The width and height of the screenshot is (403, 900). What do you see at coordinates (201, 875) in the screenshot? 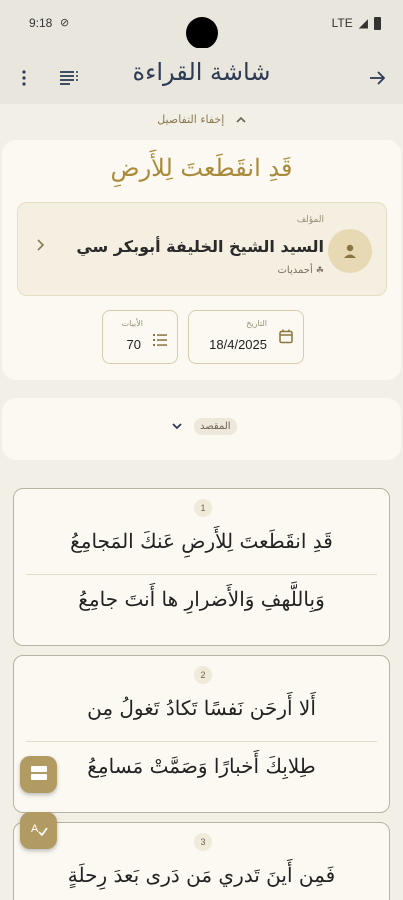
I see `verse-first-hemistich: فَمِن أَينَ تَدري مَن دَرى بَعدَ رِحلَةٍ` at bounding box center [201, 875].